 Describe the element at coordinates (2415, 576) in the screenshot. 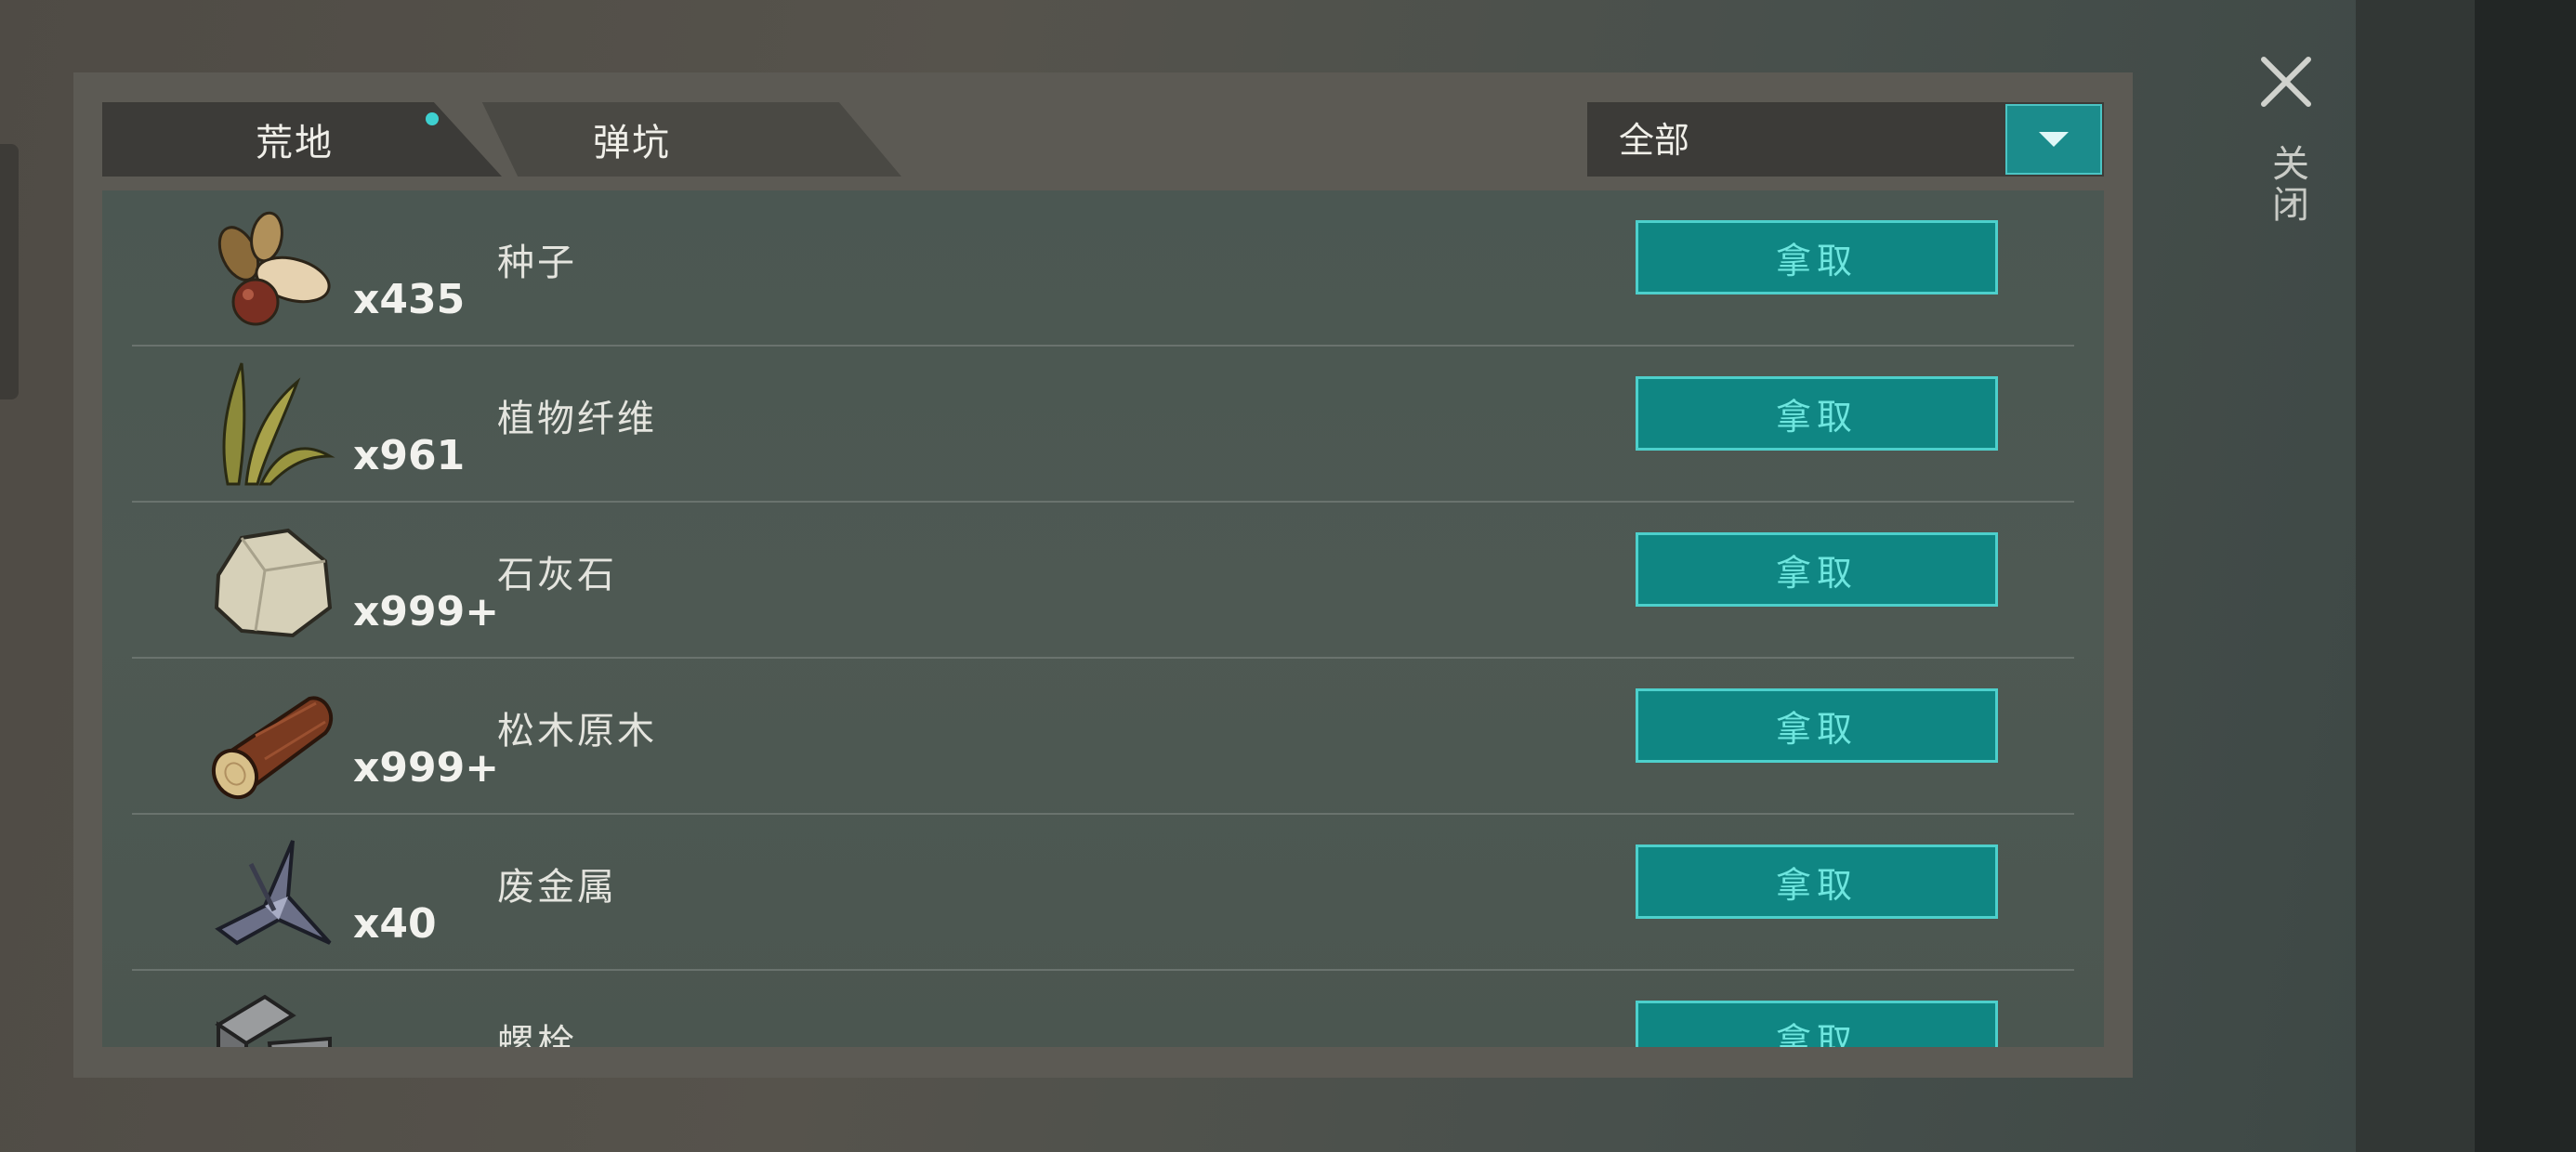

I see `side-shadow-strip` at that location.